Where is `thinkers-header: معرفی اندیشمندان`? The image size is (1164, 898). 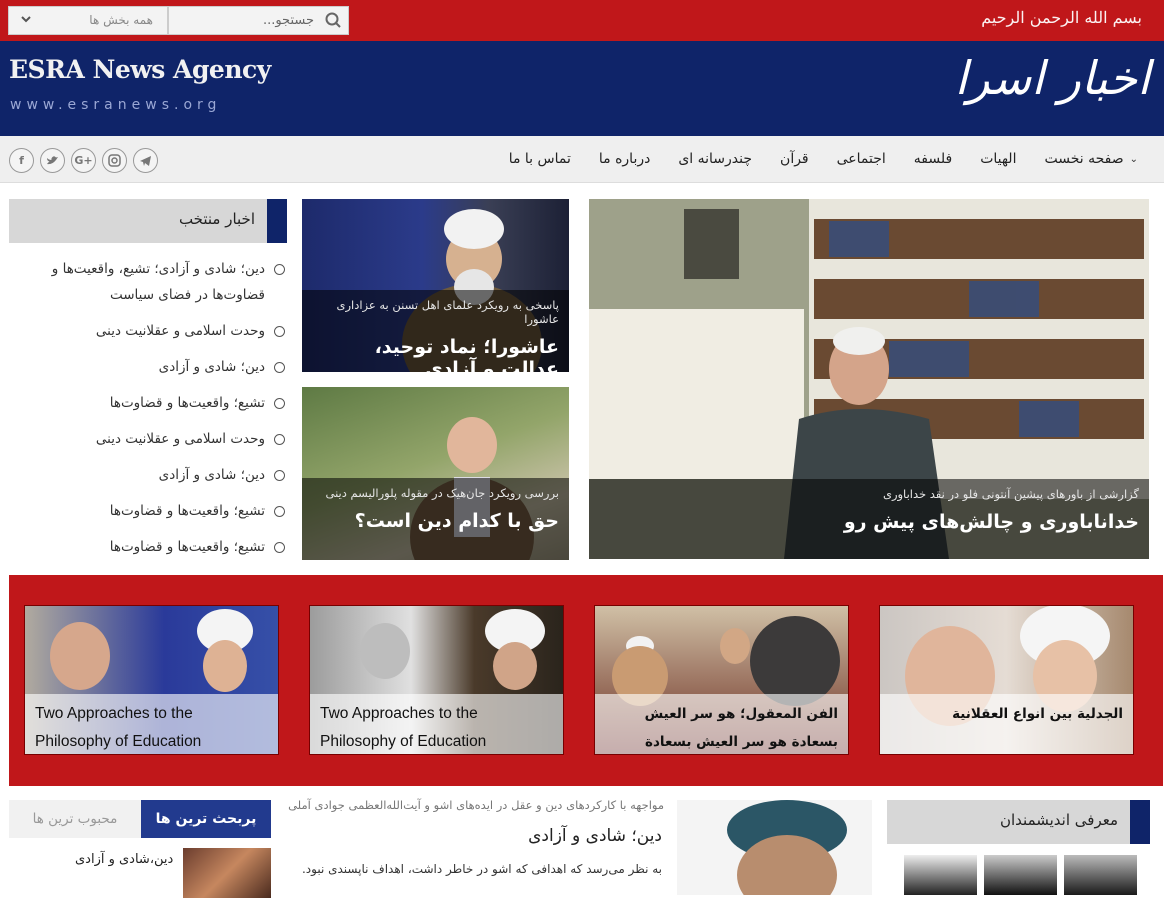 thinkers-header: معرفی اندیشمندان is located at coordinates (1018, 822).